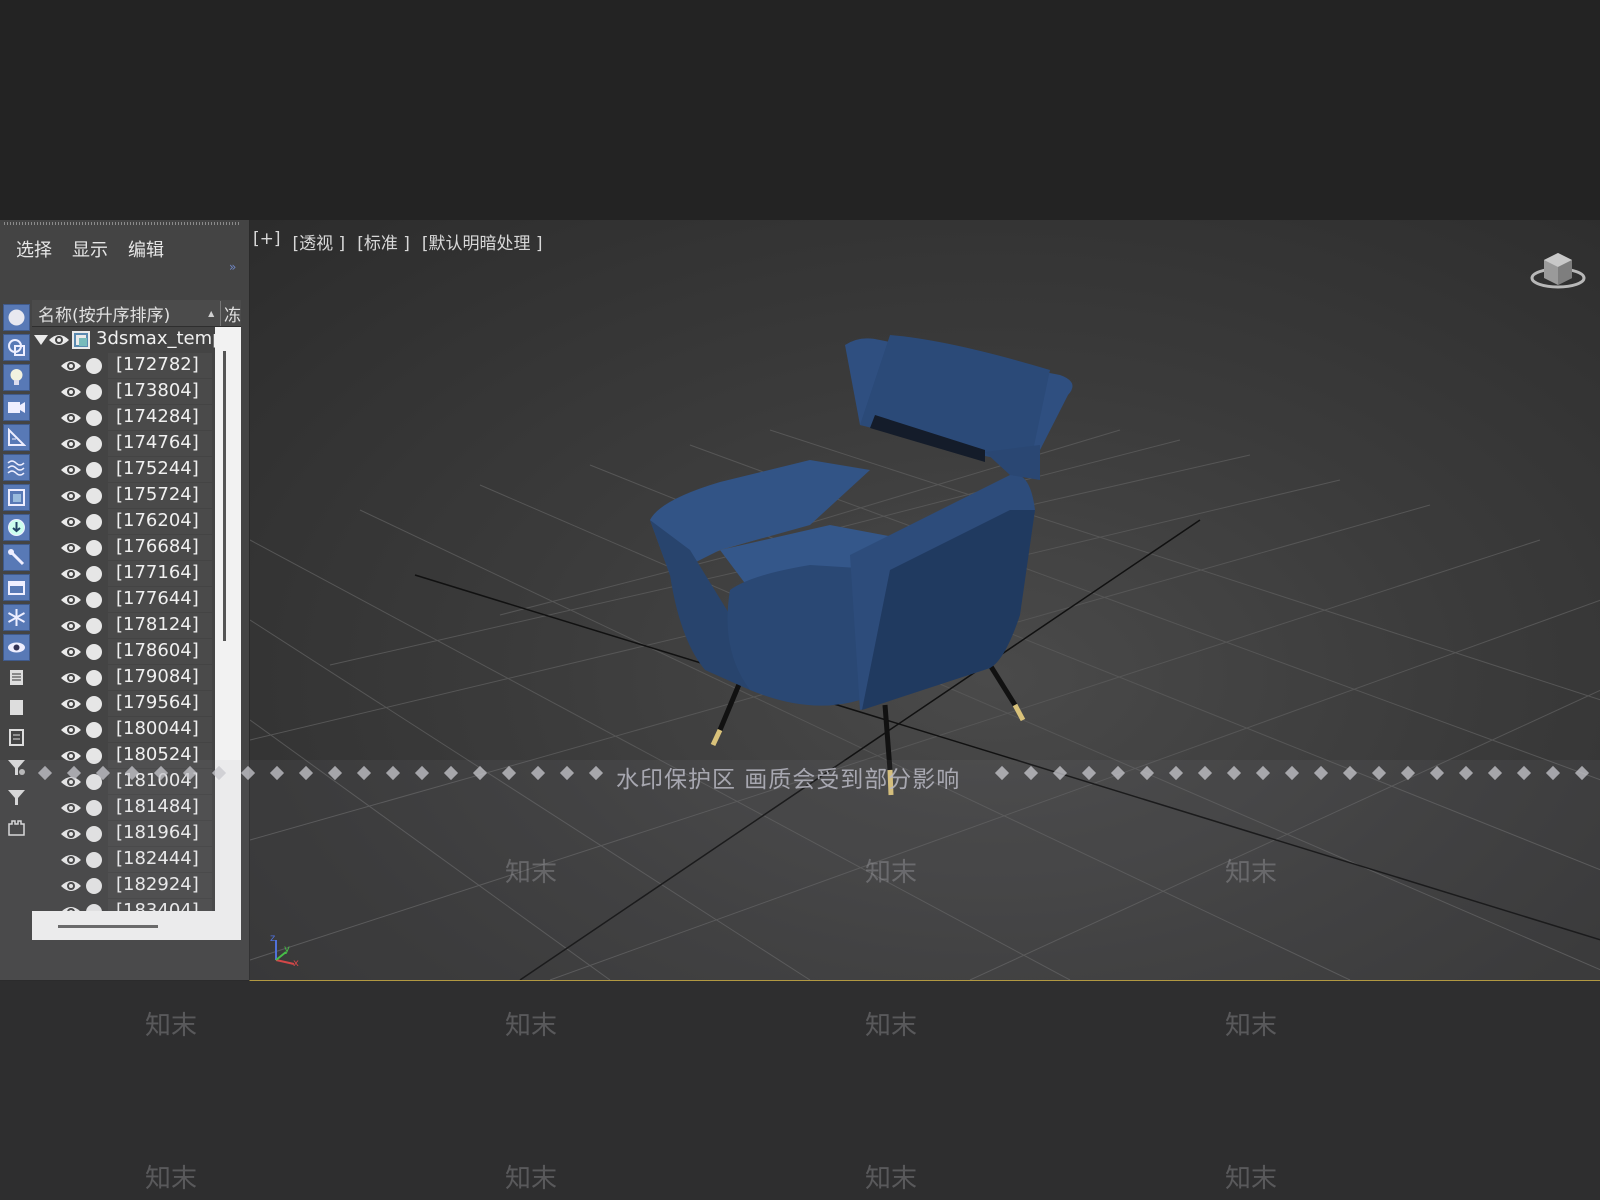  What do you see at coordinates (123, 704) in the screenshot?
I see `list-item: [179564]` at bounding box center [123, 704].